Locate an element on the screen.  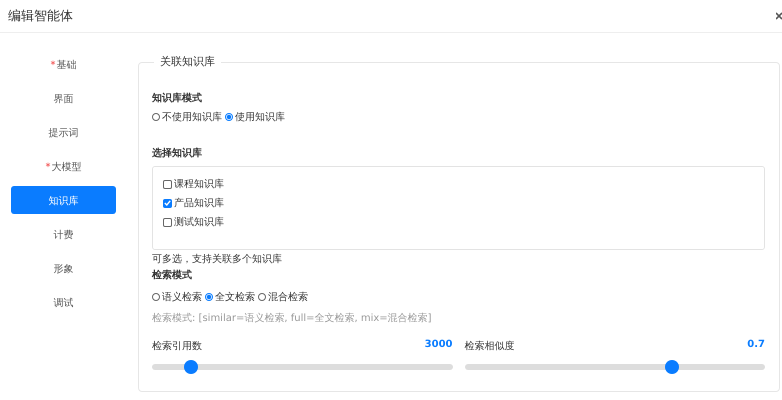
close-icon is located at coordinates (779, 16).